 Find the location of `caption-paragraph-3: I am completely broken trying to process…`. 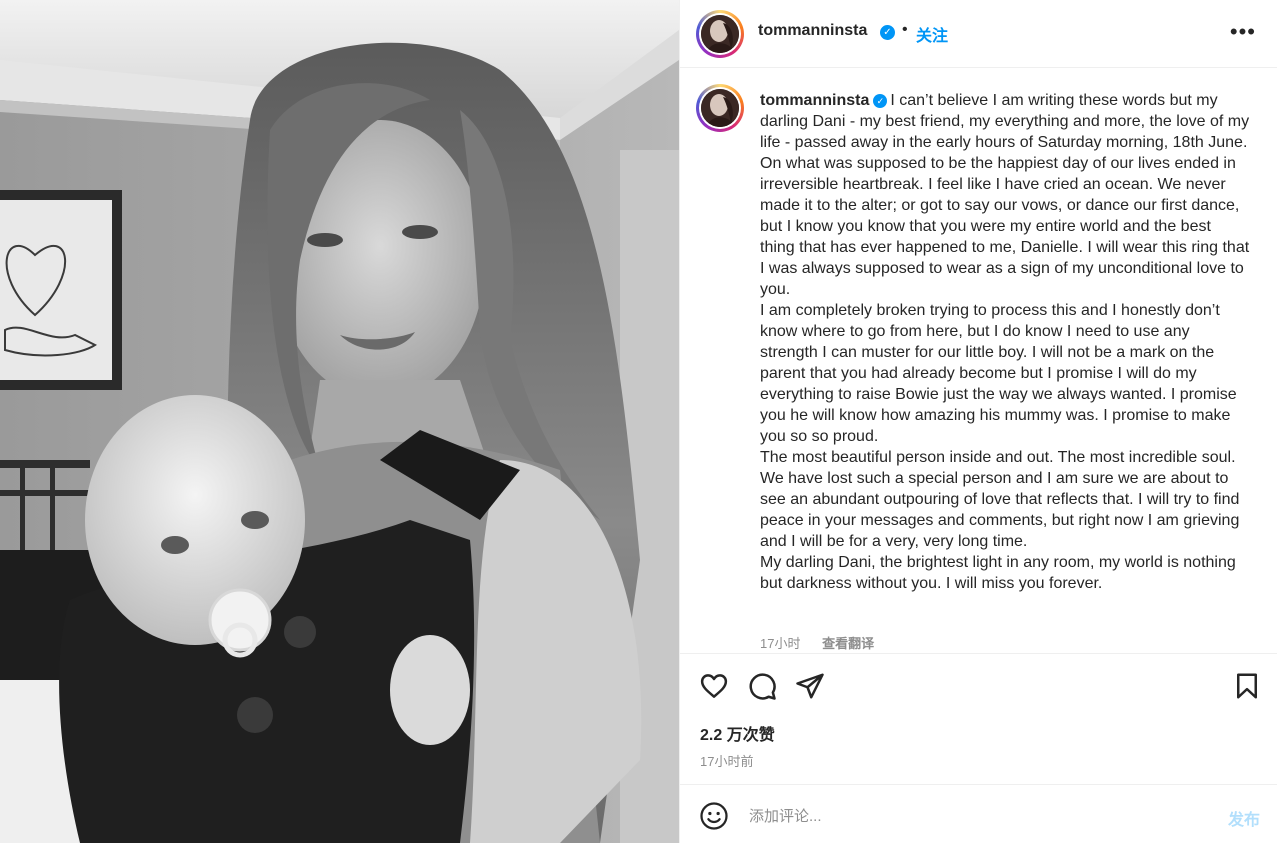

caption-paragraph-3: I am completely broken trying to process… is located at coordinates (1001, 373).